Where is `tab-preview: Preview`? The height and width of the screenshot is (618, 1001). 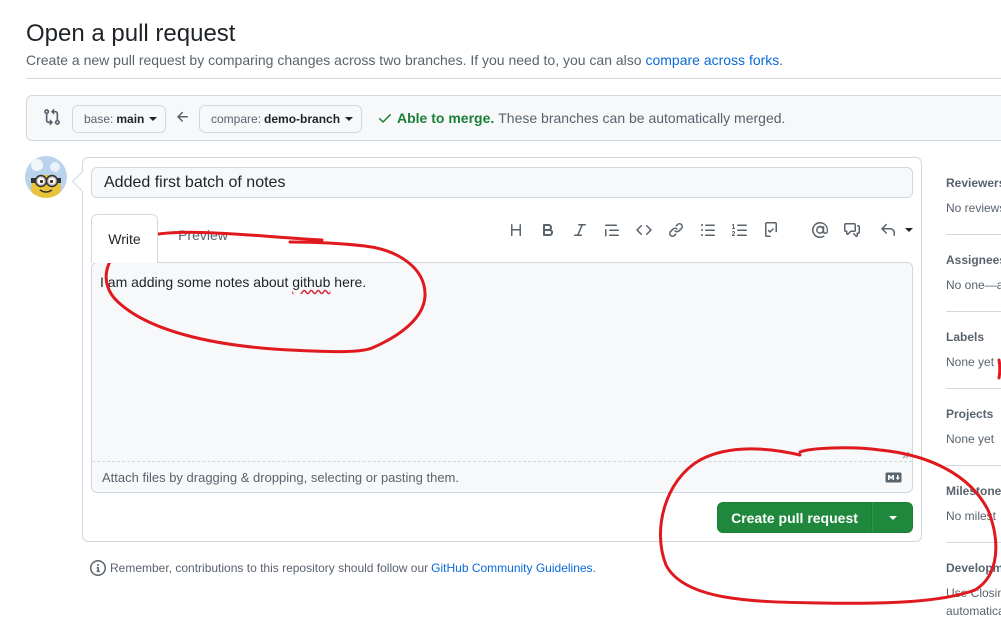
tab-preview: Preview is located at coordinates (203, 235).